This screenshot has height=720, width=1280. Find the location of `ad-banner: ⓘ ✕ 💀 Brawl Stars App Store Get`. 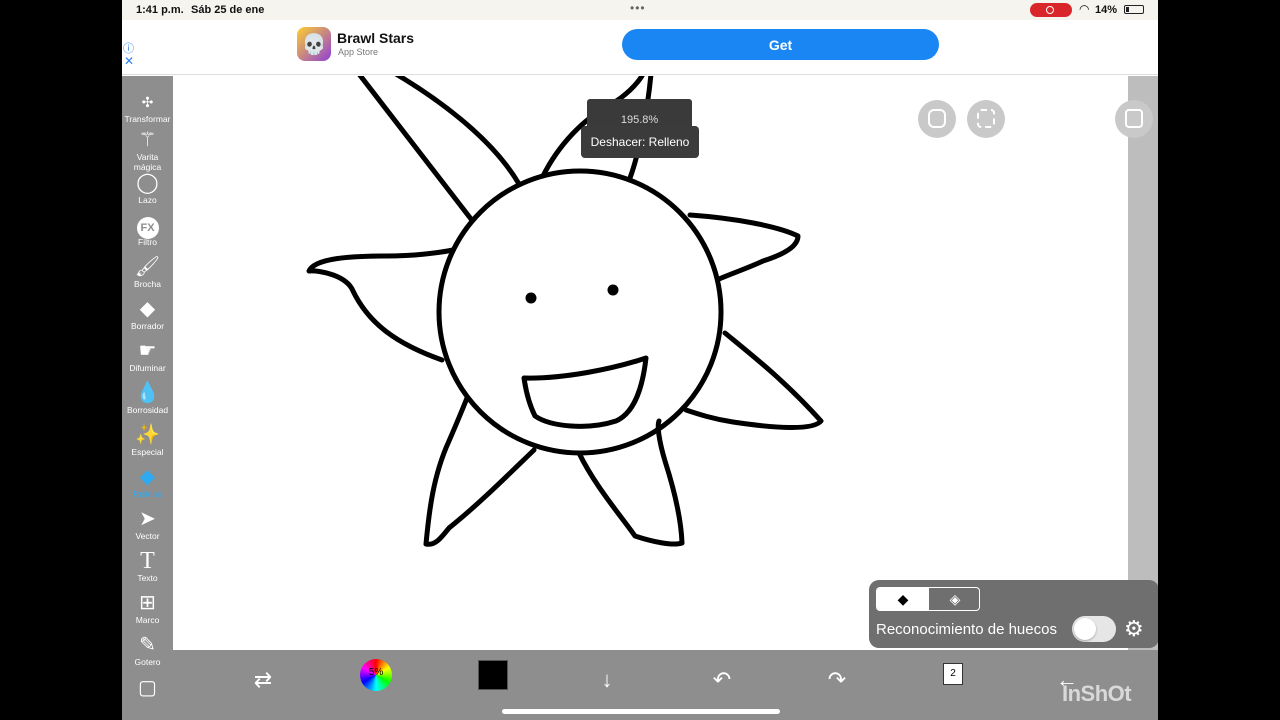

ad-banner: ⓘ ✕ 💀 Brawl Stars App Store Get is located at coordinates (640, 47).